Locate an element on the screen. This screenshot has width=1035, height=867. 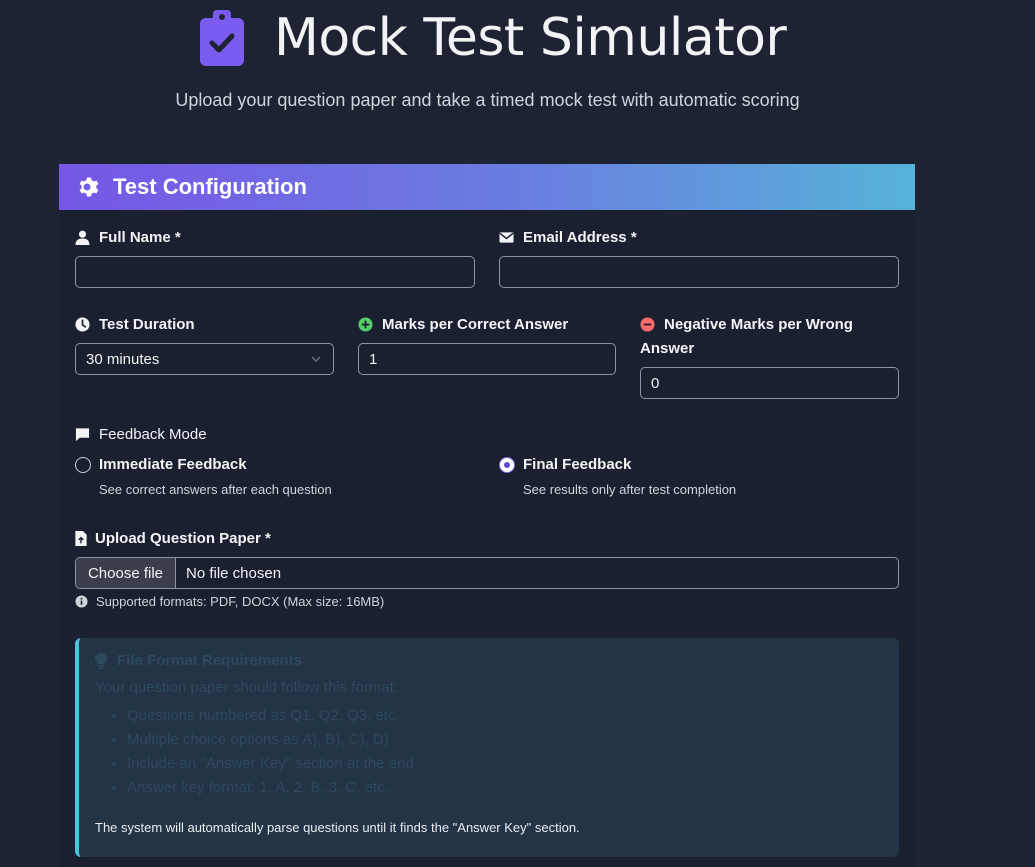
negative-marks-label: Negative Marks per Wrong is located at coordinates (760, 325).